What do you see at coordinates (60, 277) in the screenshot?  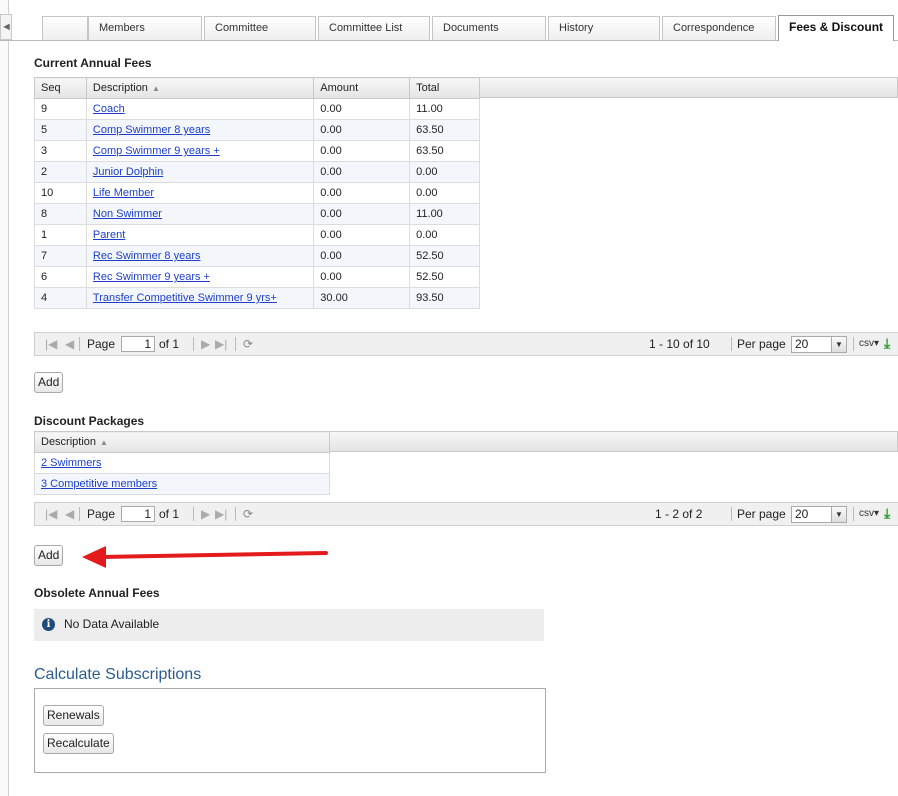 I see `seq-cell: 6` at bounding box center [60, 277].